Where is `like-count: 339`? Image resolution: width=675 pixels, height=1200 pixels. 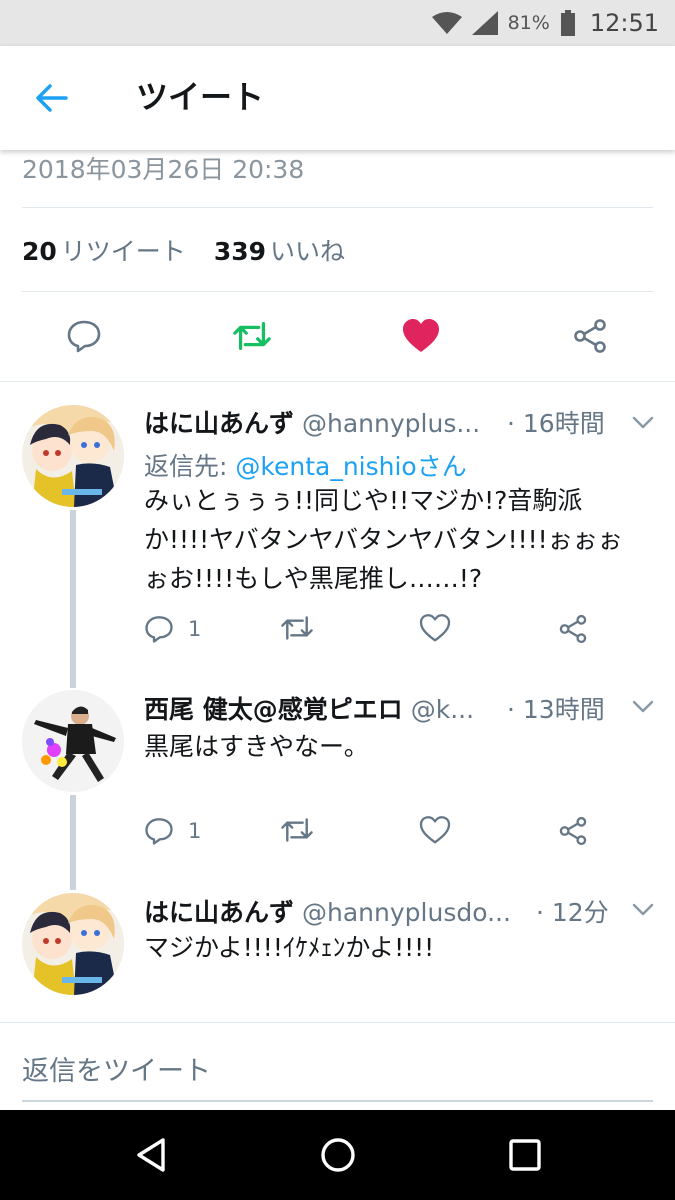
like-count: 339 is located at coordinates (240, 251).